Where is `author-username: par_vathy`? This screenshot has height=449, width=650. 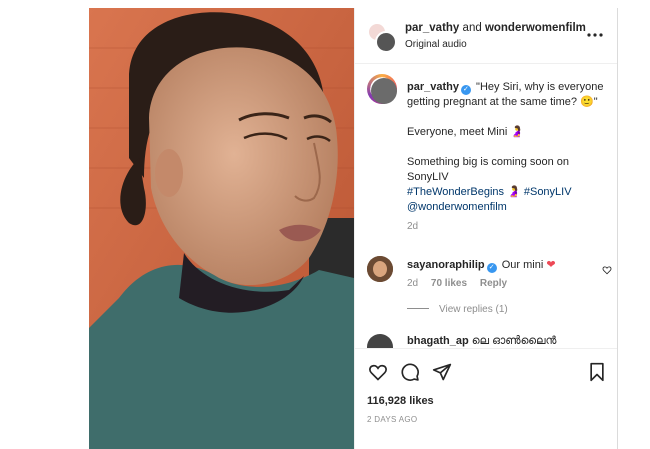
author-username: par_vathy is located at coordinates (432, 28).